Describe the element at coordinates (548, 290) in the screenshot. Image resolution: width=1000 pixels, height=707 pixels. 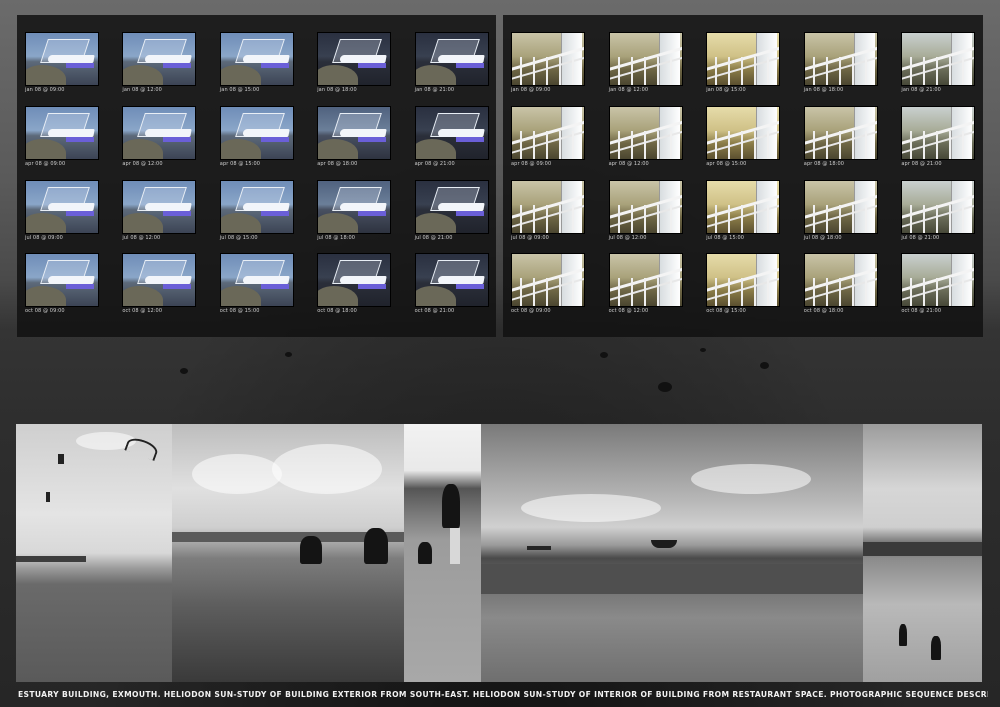
I see `sun-study-cell: oct 08 @ 09:00` at that location.